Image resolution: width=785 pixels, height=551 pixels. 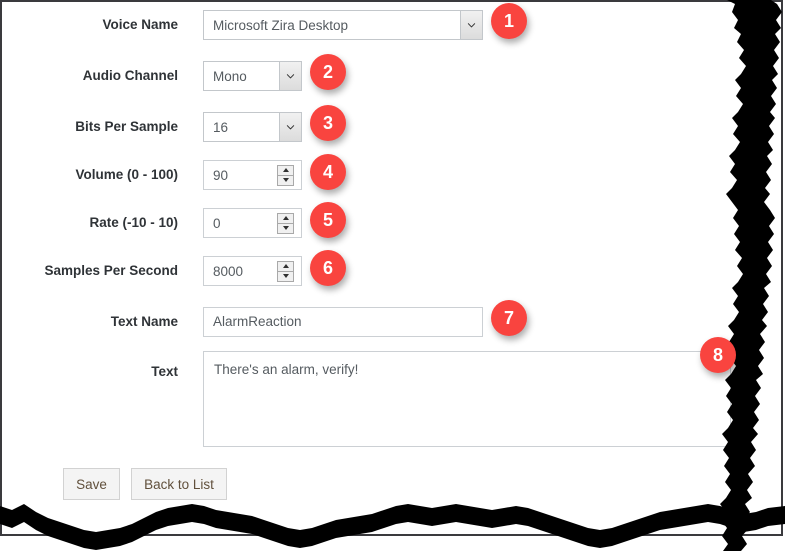 I want to click on voice-name-value: Microsoft Zira Desktop, so click(x=281, y=25).